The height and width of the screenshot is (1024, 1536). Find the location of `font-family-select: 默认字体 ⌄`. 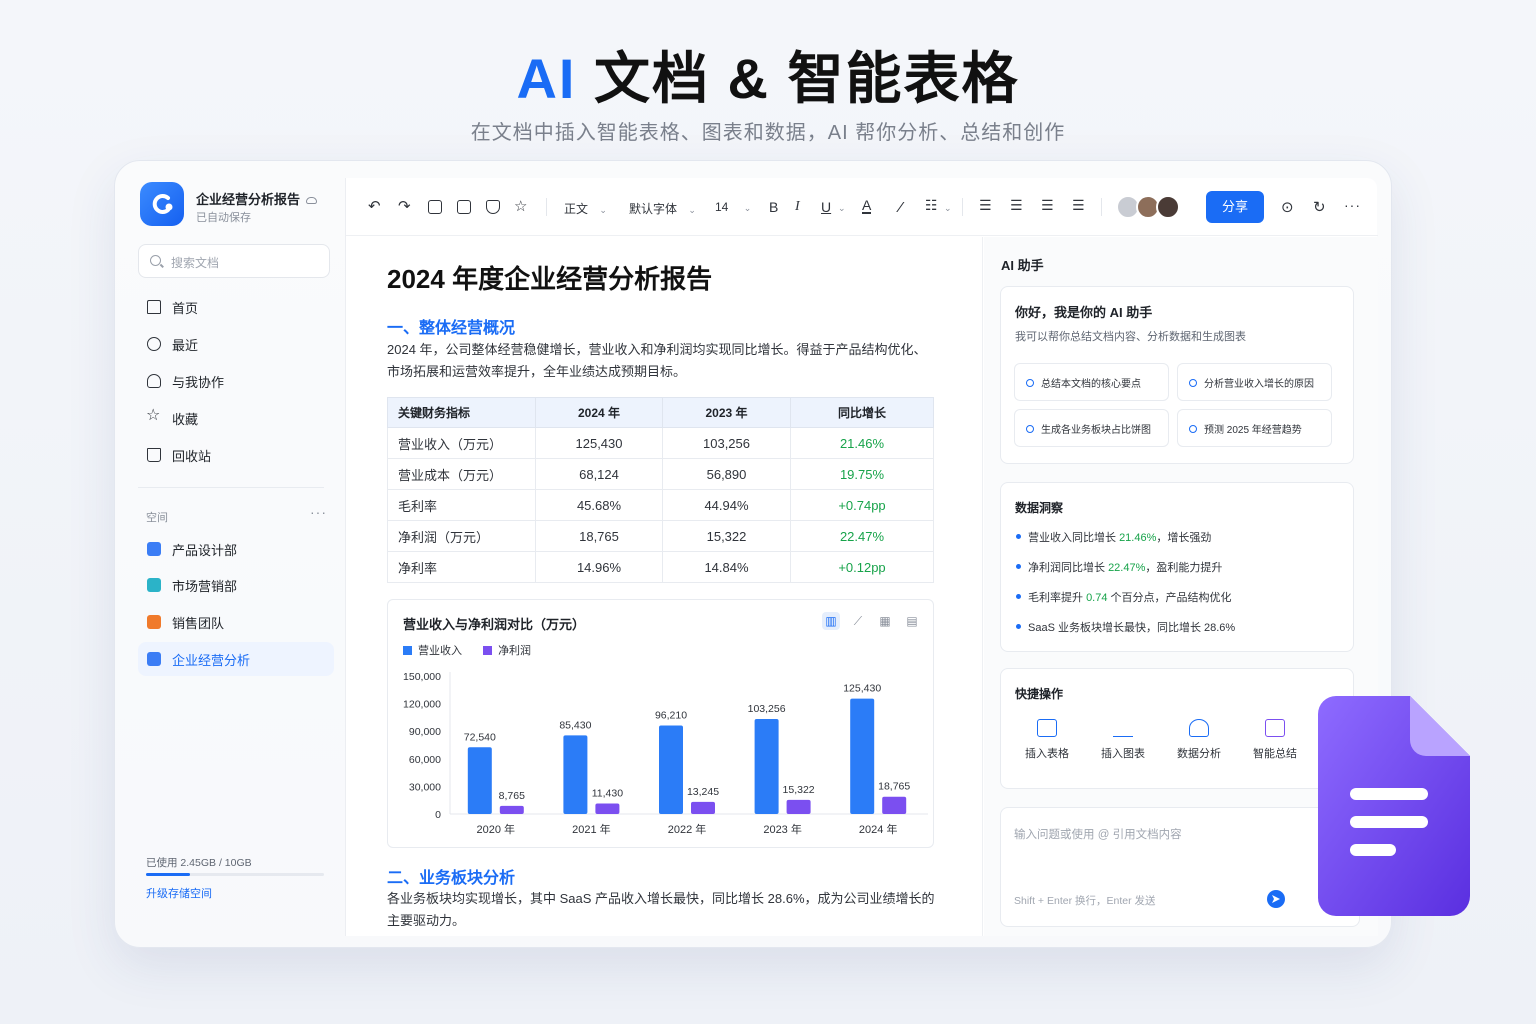

font-family-select: 默认字体 ⌄ is located at coordinates (662, 208).